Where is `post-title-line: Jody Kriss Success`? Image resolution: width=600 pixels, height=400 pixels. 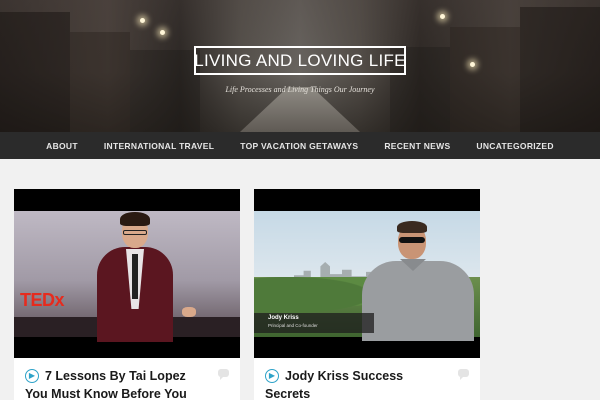 post-title-line: Jody Kriss Success is located at coordinates (344, 376).